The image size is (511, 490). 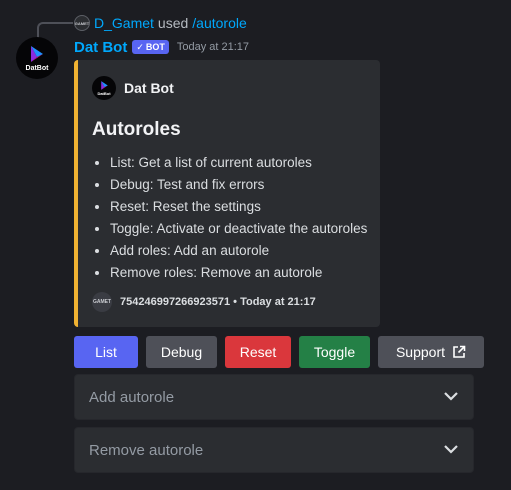 I want to click on add-autorole-placeholder: Add autorole, so click(x=132, y=397).